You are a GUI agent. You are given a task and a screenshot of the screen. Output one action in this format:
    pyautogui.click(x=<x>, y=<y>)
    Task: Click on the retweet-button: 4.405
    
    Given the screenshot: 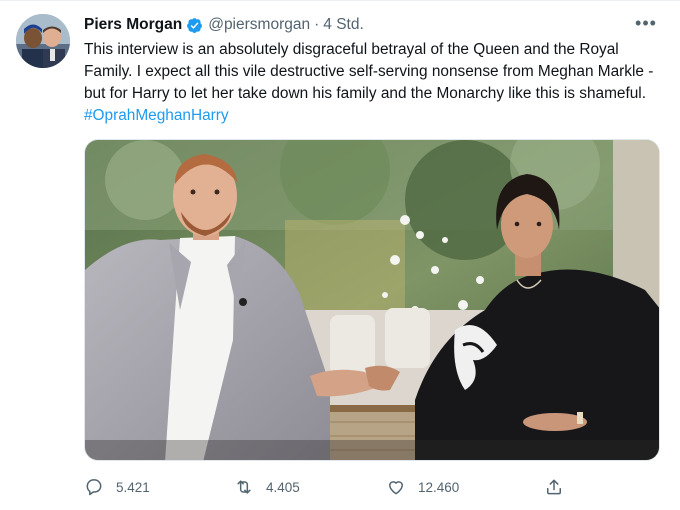 What is the action you would take?
    pyautogui.click(x=267, y=487)
    